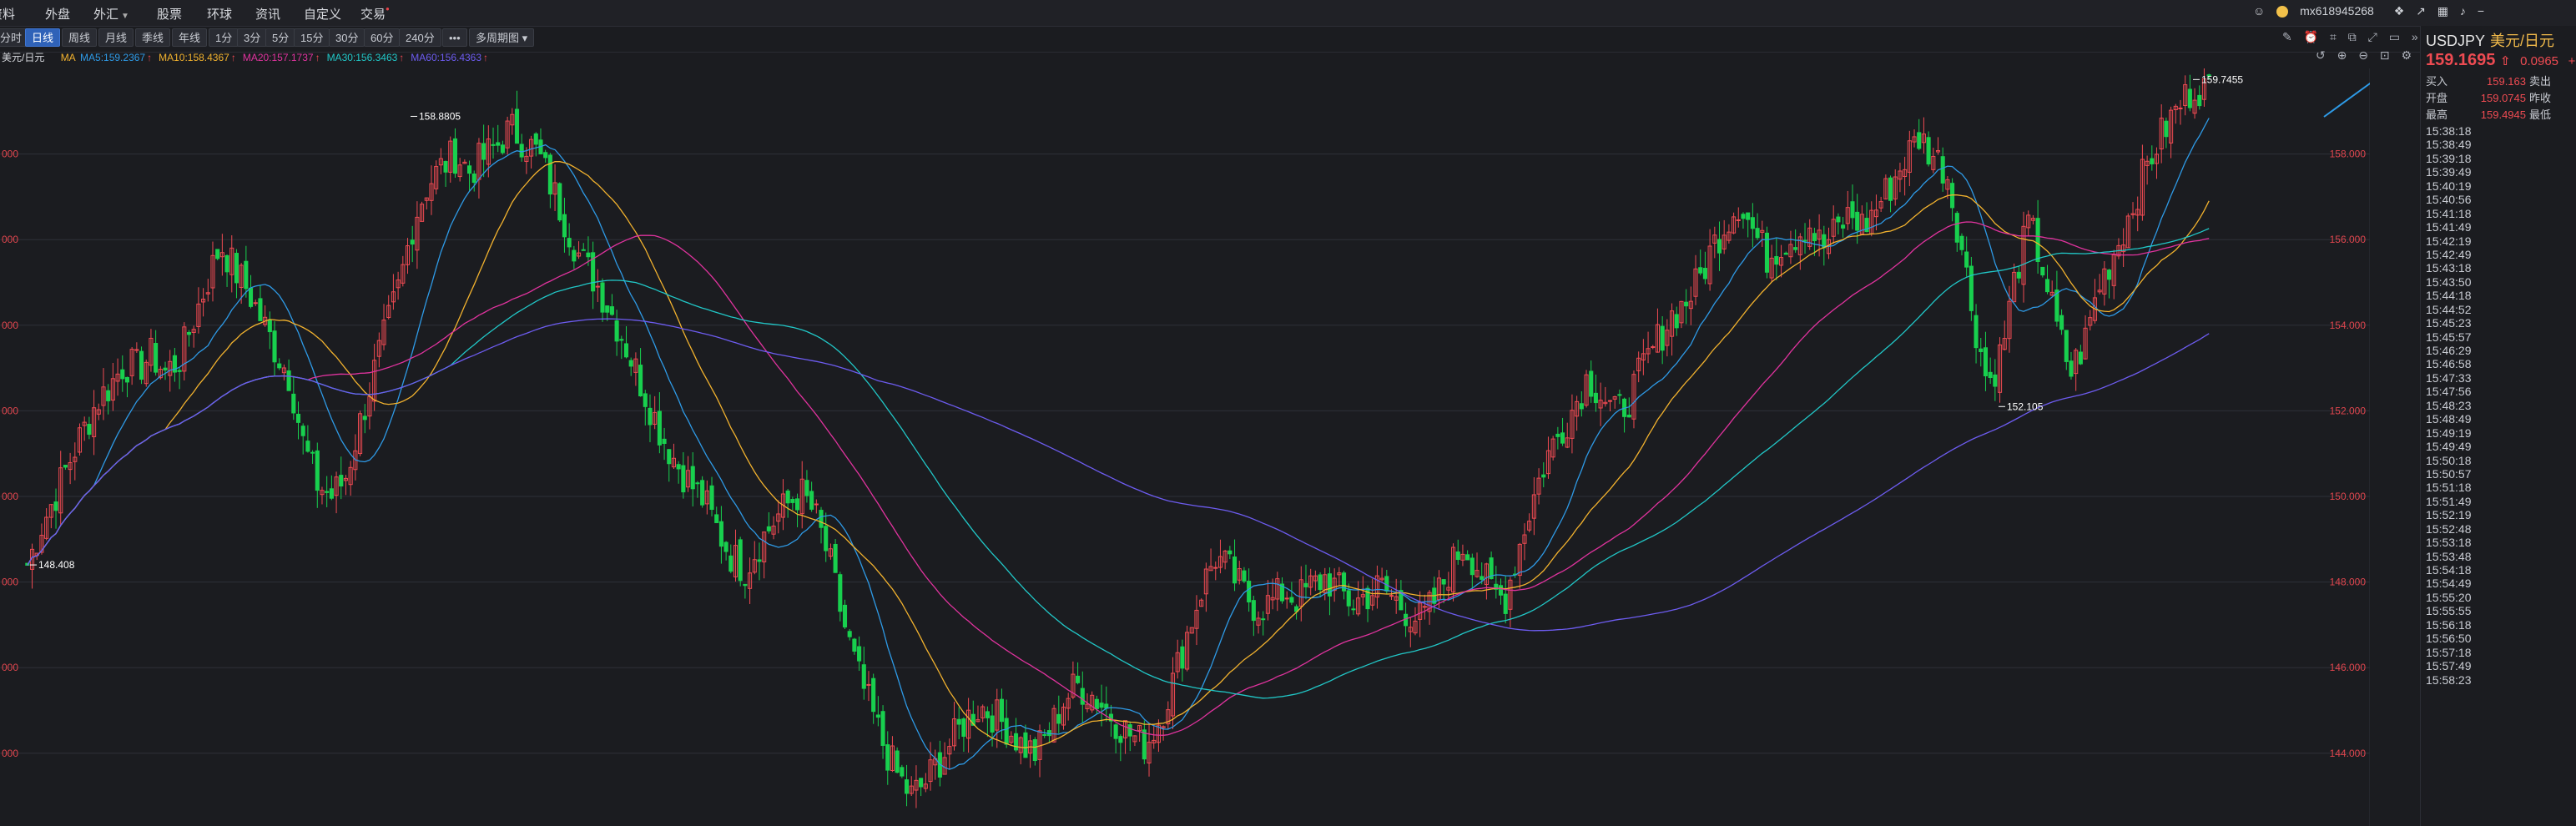 The width and height of the screenshot is (2576, 826). What do you see at coordinates (2259, 11) in the screenshot?
I see `robot-icon: ☺` at bounding box center [2259, 11].